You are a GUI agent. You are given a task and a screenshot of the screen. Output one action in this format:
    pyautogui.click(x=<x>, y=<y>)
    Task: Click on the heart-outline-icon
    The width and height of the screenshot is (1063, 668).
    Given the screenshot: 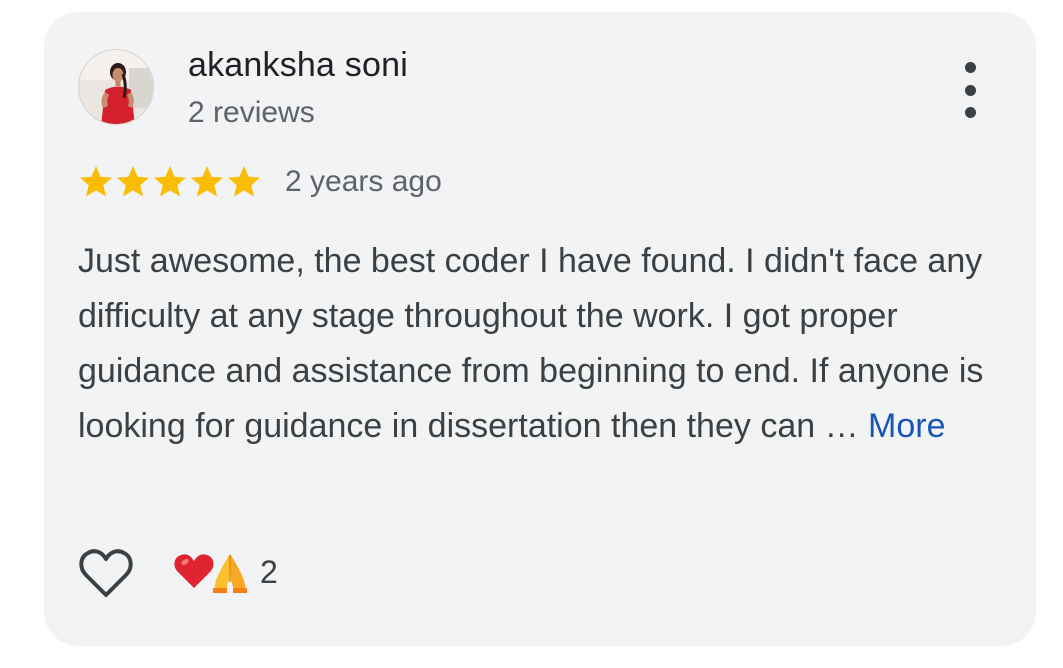 What is the action you would take?
    pyautogui.click(x=106, y=573)
    